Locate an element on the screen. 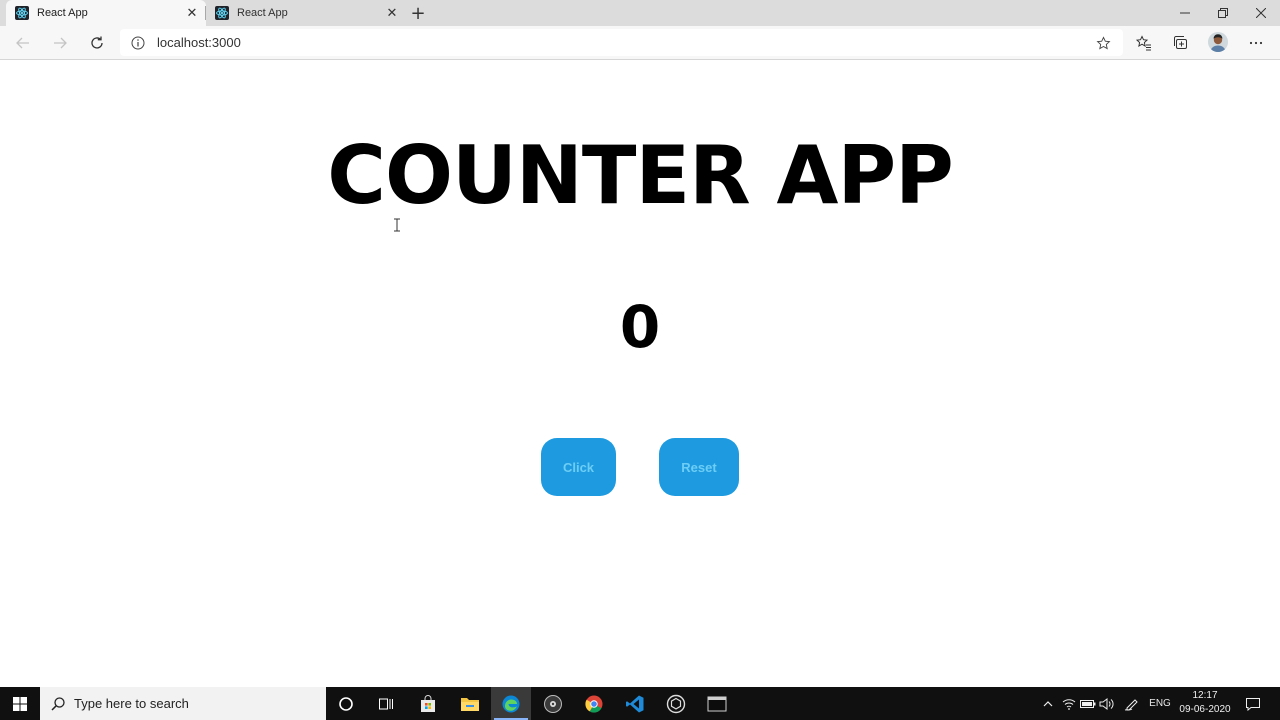 The height and width of the screenshot is (720, 1280). tab-react-app-active: React App ✕ is located at coordinates (106, 13).